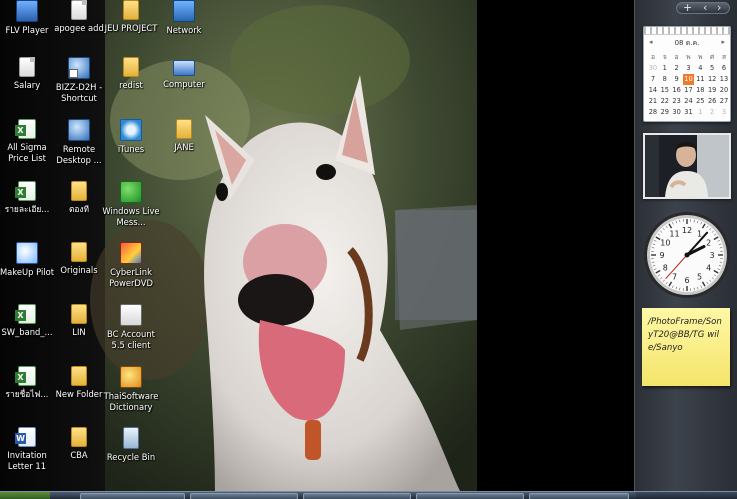 The height and width of the screenshot is (499, 737). What do you see at coordinates (27, 253) in the screenshot?
I see `makeup-pilot-icon` at bounding box center [27, 253].